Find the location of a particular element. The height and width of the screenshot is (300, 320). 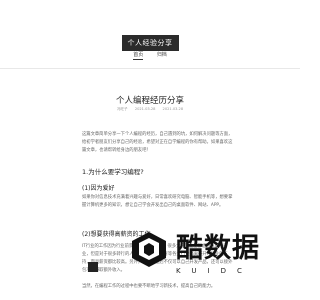

nav-item-home: 首页 is located at coordinates (138, 55).